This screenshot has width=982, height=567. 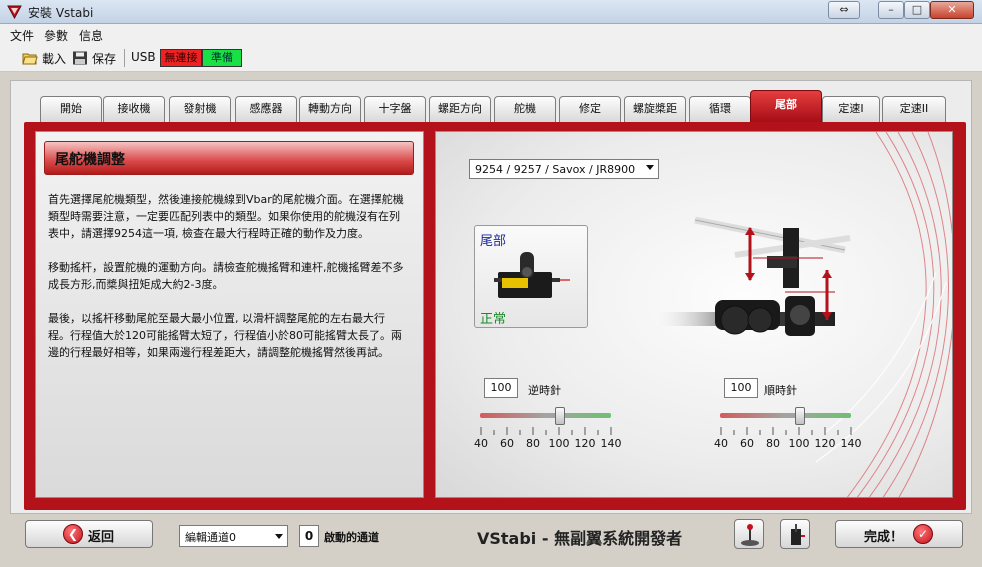 I want to click on section-header: 尾舵機調整, so click(x=229, y=158).